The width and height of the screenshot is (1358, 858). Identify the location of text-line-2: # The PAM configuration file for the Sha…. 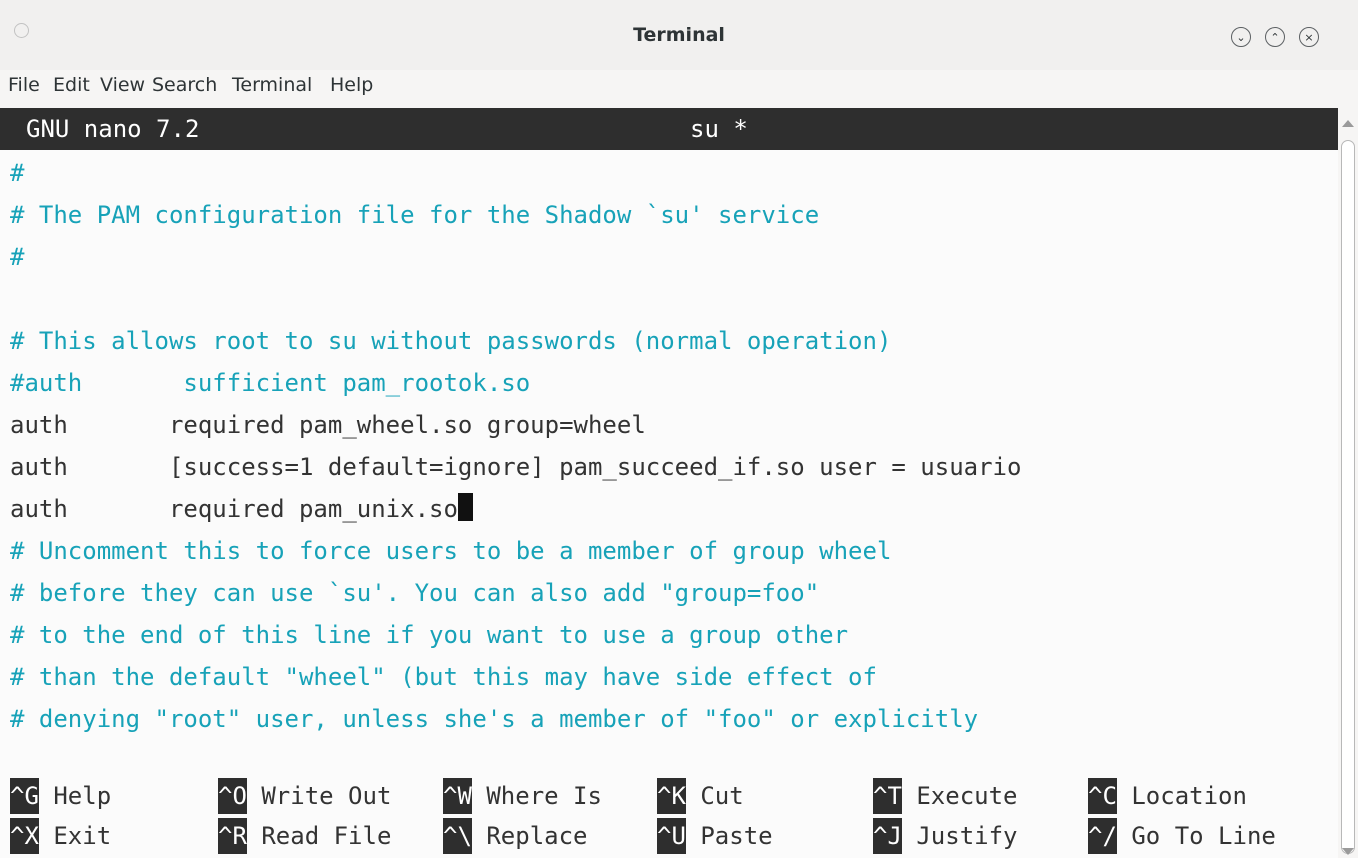
(414, 215).